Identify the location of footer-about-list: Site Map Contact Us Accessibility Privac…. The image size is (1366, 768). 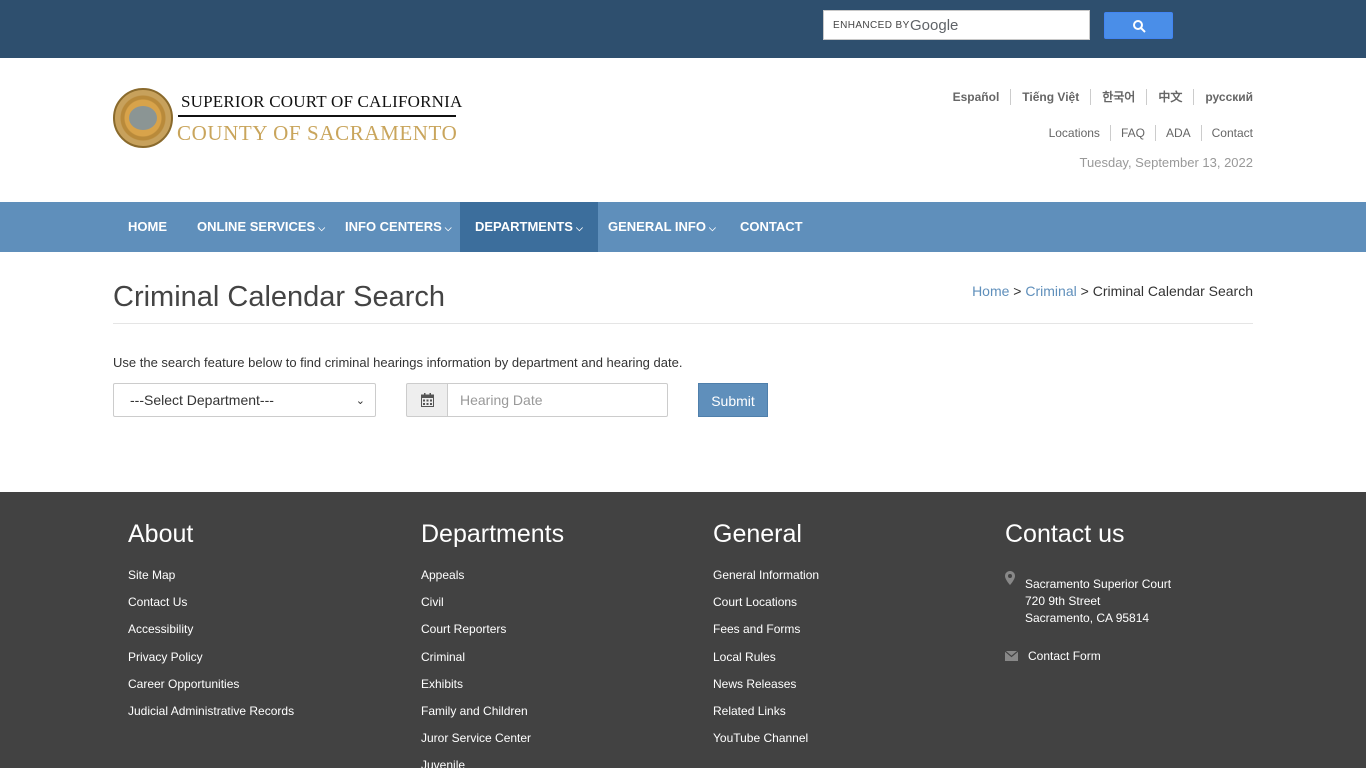
(211, 649).